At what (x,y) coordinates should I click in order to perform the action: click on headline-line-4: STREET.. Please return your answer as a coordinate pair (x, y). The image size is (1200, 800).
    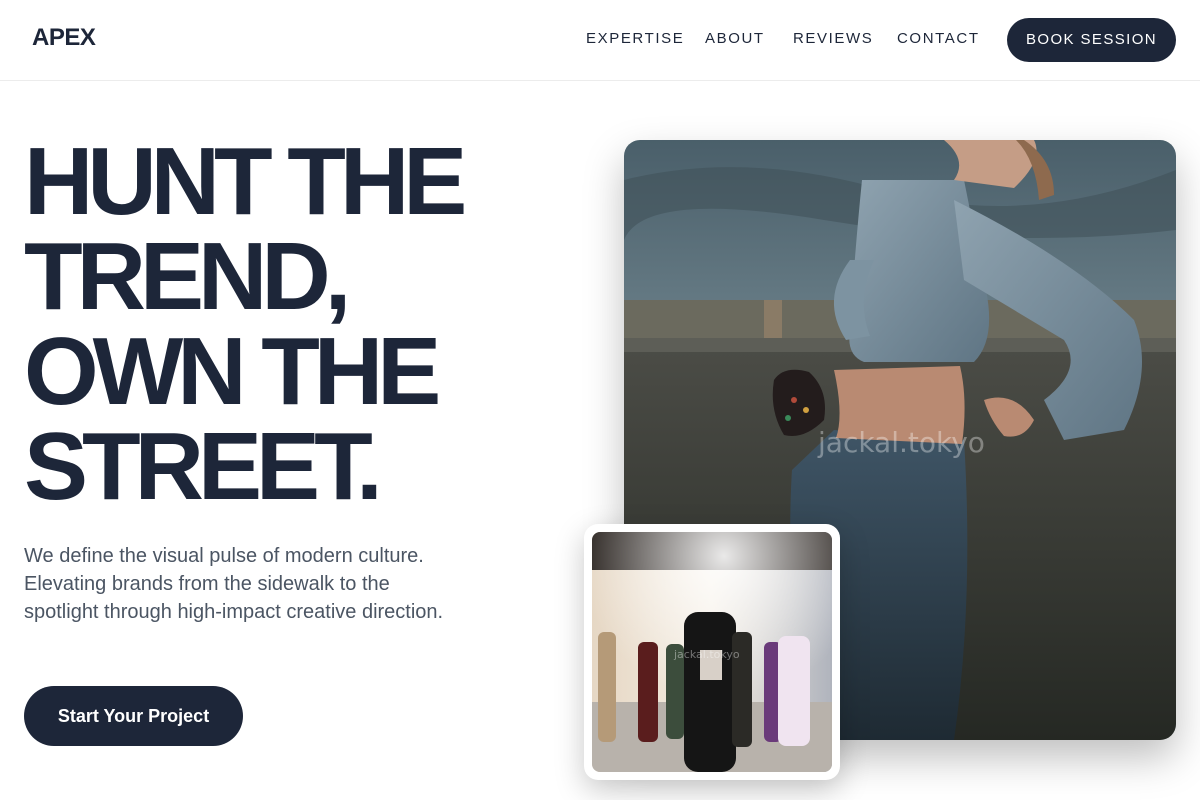
    Looking at the image, I should click on (203, 466).